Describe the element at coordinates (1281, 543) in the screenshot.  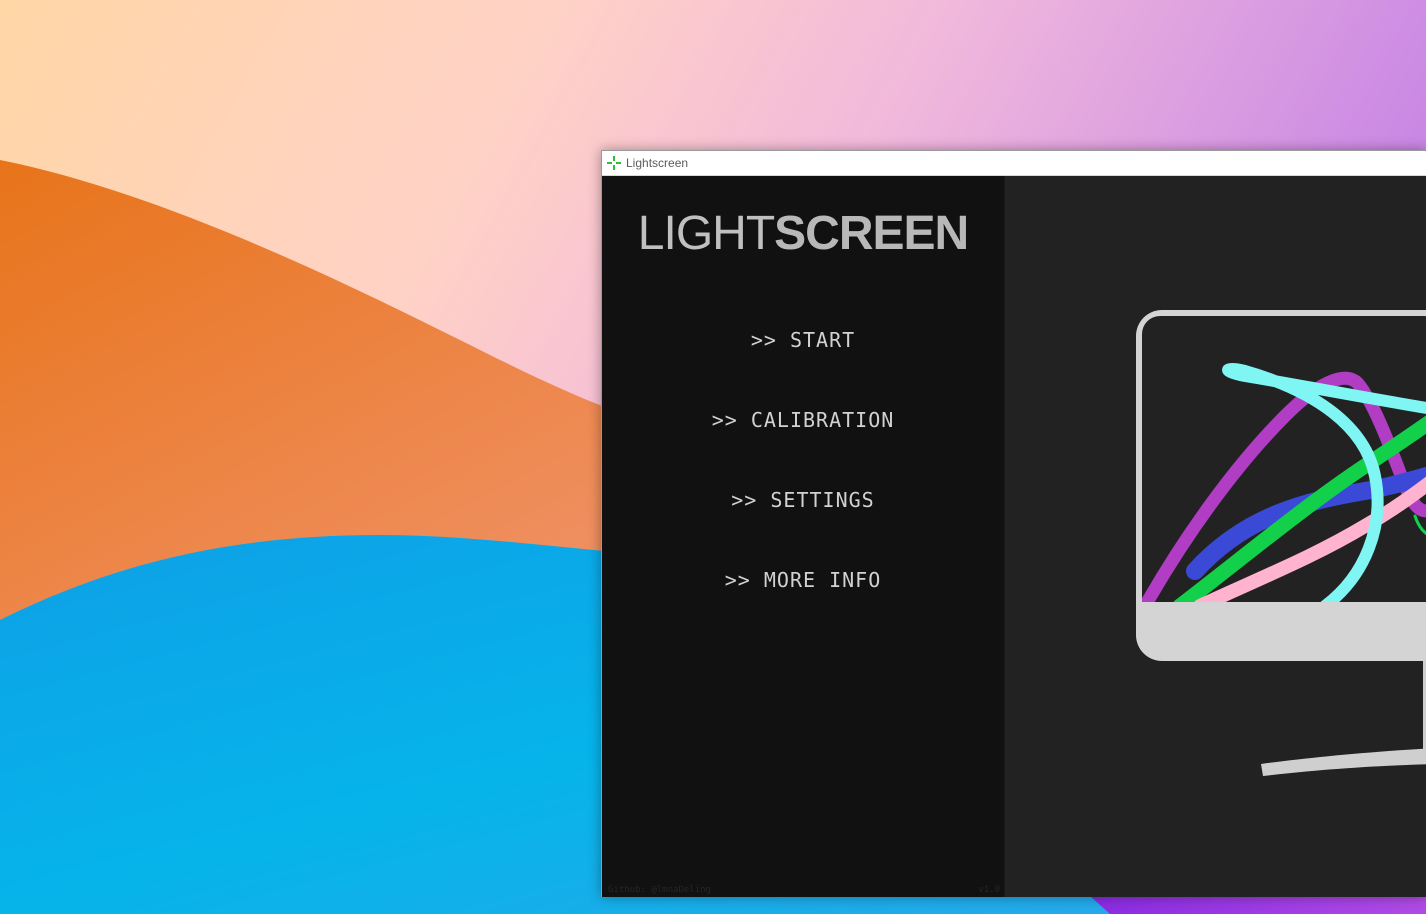
I see `monitor-with-colored-strokes-icon` at that location.